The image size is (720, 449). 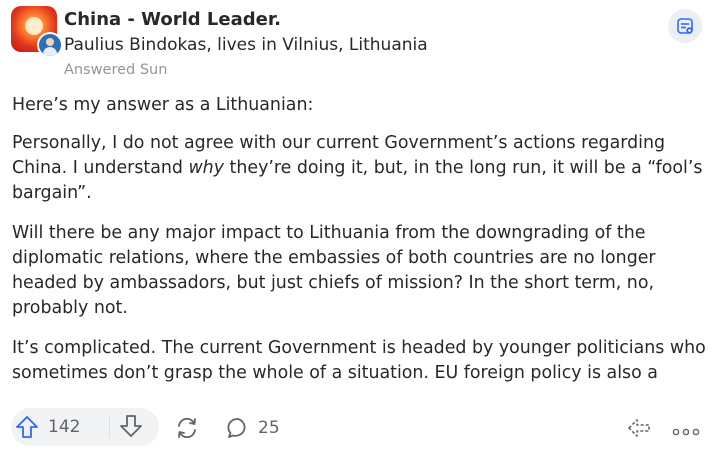 What do you see at coordinates (34, 26) in the screenshot?
I see `sun-shape` at bounding box center [34, 26].